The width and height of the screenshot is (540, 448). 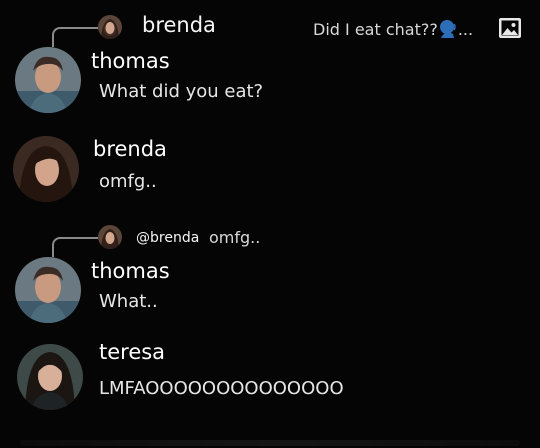 I want to click on input-bar-edge, so click(x=270, y=443).